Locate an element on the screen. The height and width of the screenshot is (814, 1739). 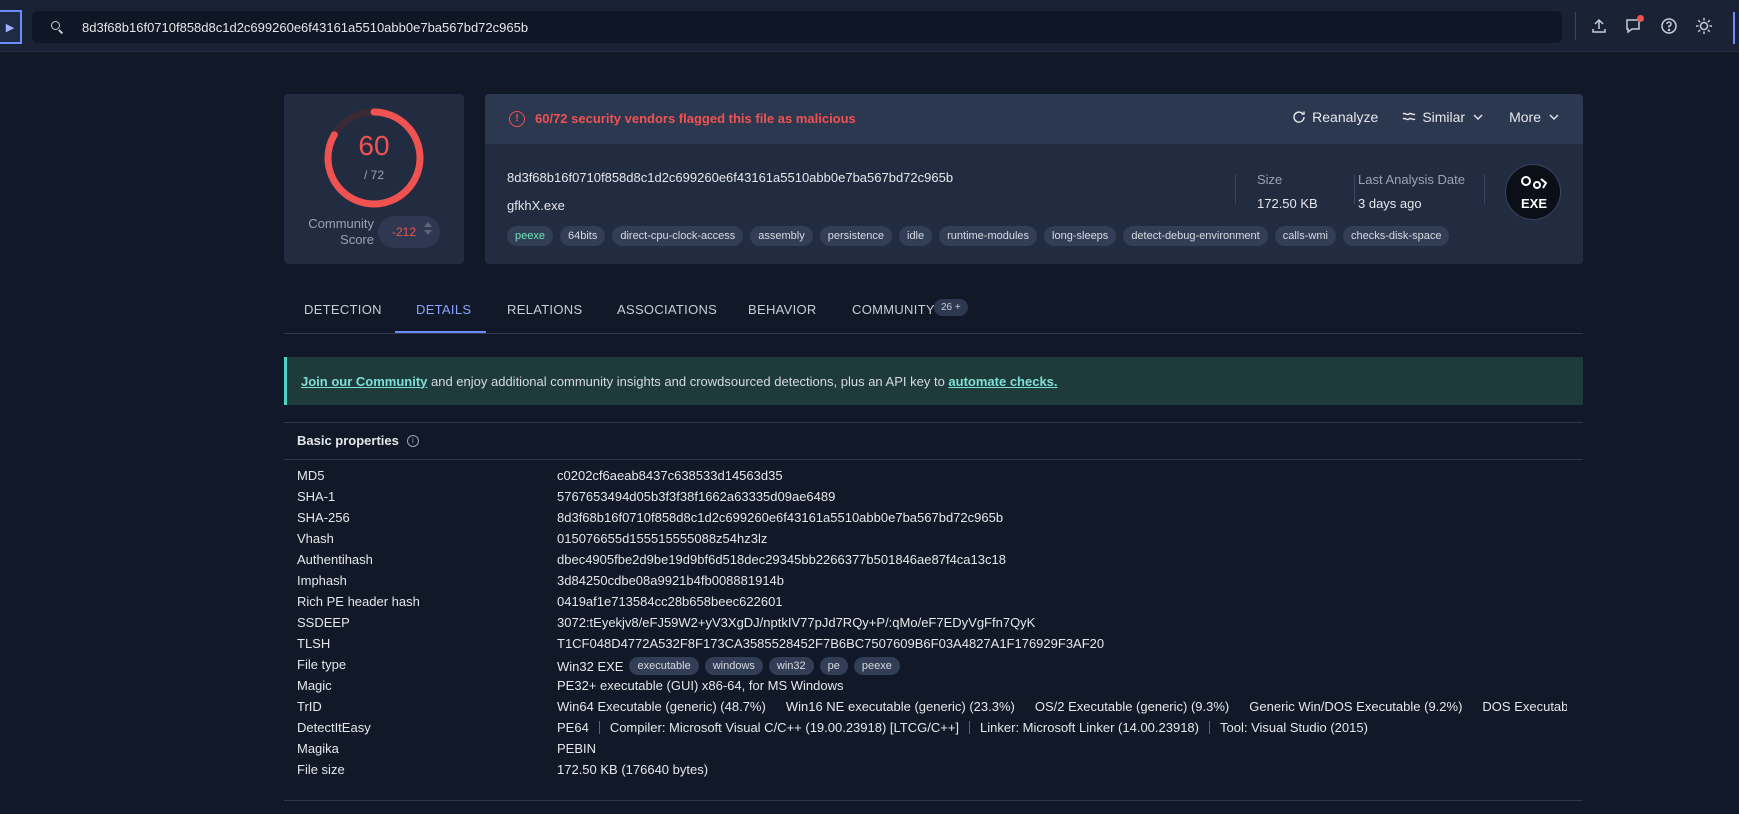
chat-icon is located at coordinates (1634, 26).